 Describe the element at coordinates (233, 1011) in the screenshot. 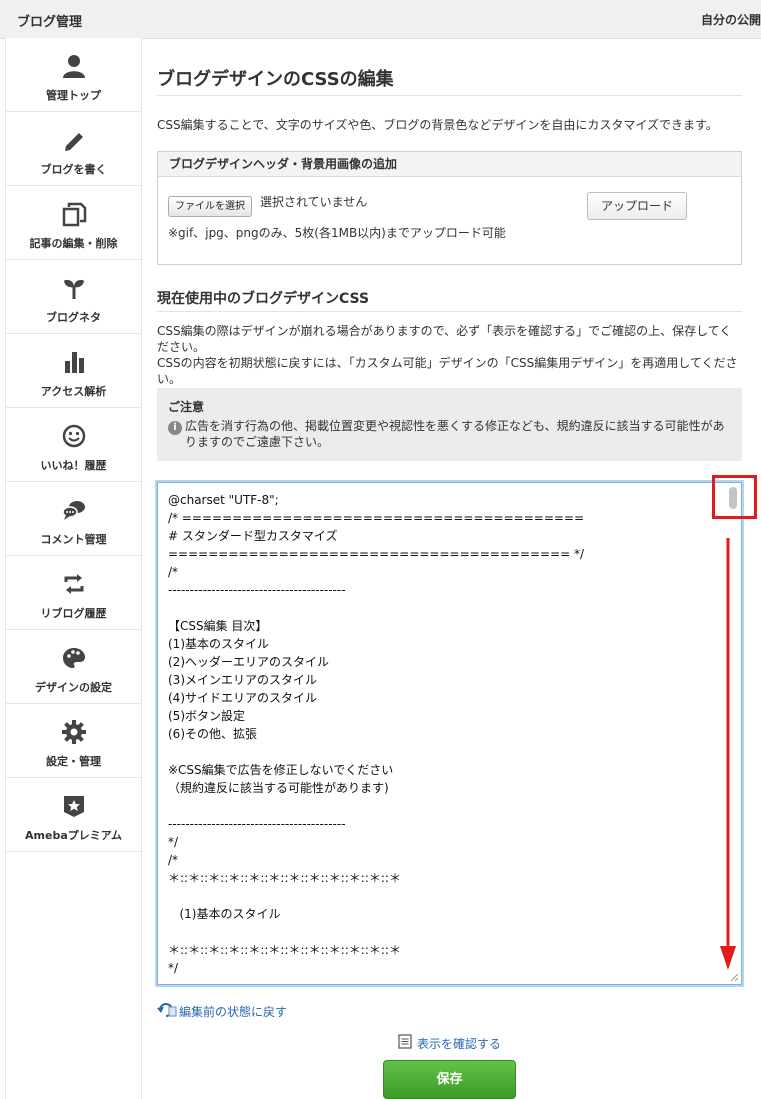

I see `revert-link: 編集前の状態に戻す` at that location.